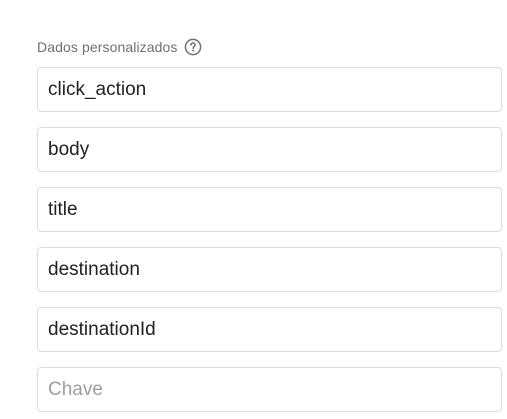  Describe the element at coordinates (107, 47) in the screenshot. I see `section-title: Dados personalizados` at that location.